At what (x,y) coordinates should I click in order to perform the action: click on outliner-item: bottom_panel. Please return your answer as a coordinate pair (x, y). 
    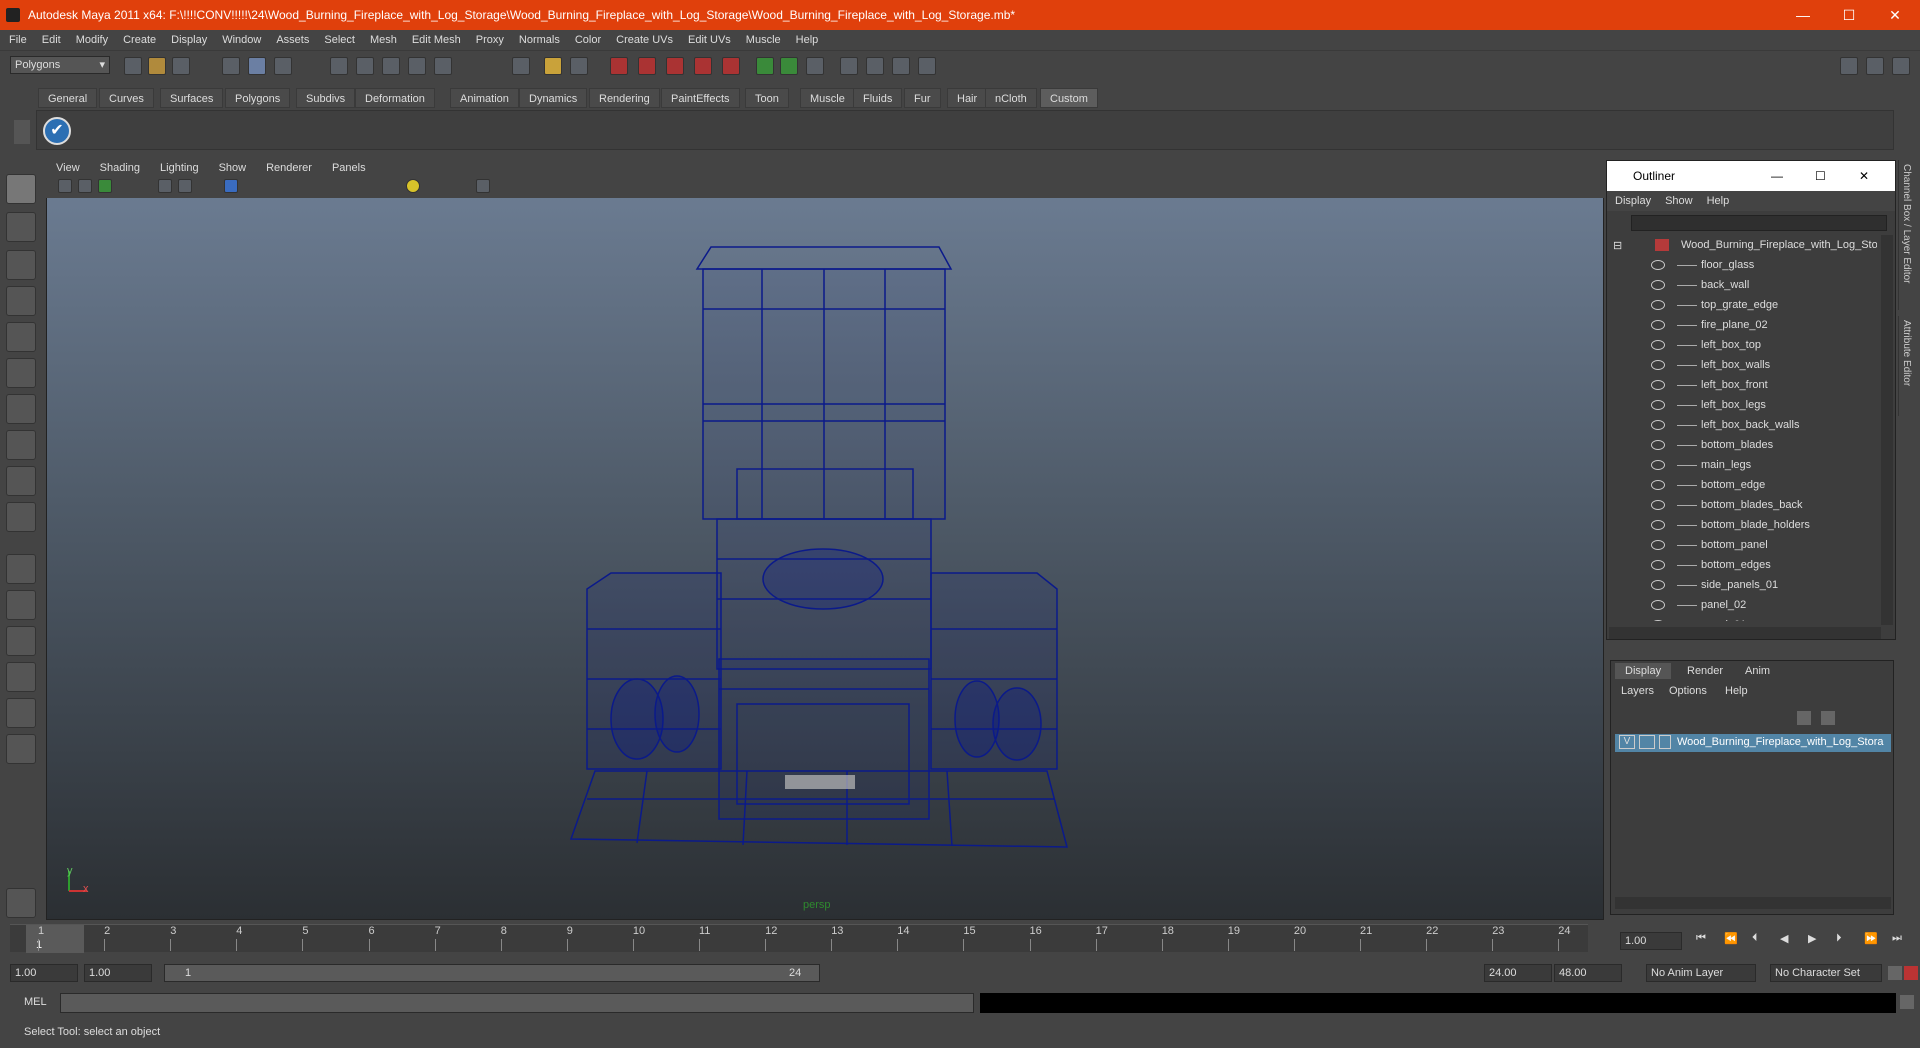
    Looking at the image, I should click on (1742, 545).